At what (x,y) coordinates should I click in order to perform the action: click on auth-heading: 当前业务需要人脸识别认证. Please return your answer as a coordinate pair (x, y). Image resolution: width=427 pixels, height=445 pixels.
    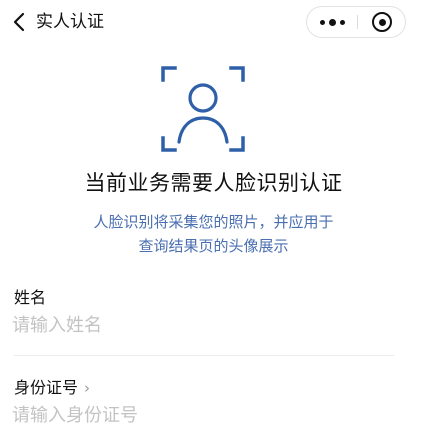
    Looking at the image, I should click on (213, 183).